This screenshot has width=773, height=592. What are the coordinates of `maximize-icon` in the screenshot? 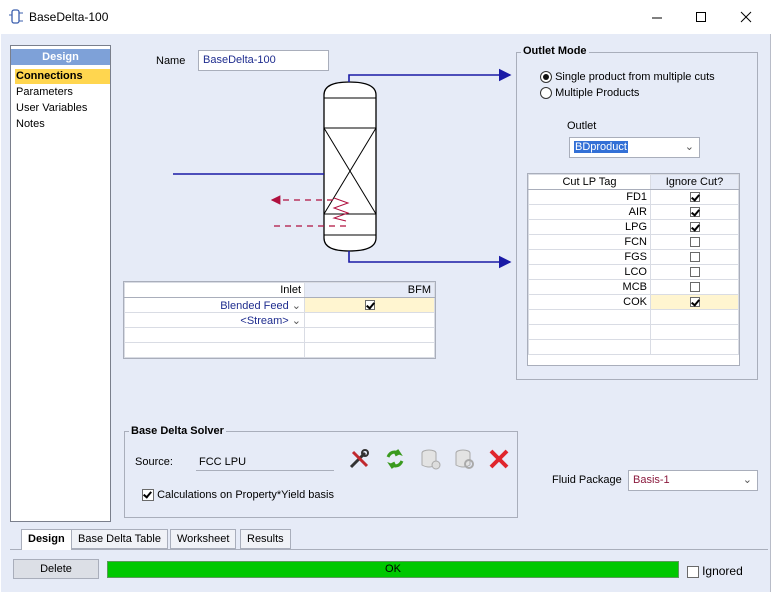 It's located at (701, 17).